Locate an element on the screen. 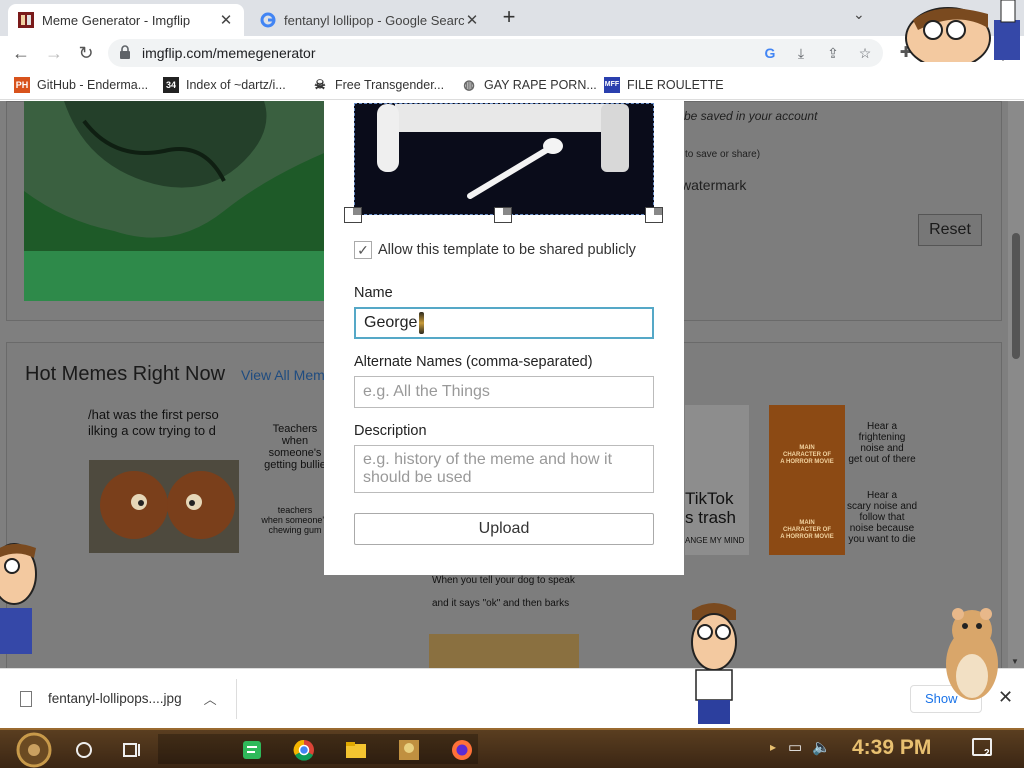 The image size is (1024, 768). hank-hill-sticker is located at coordinates (714, 663).